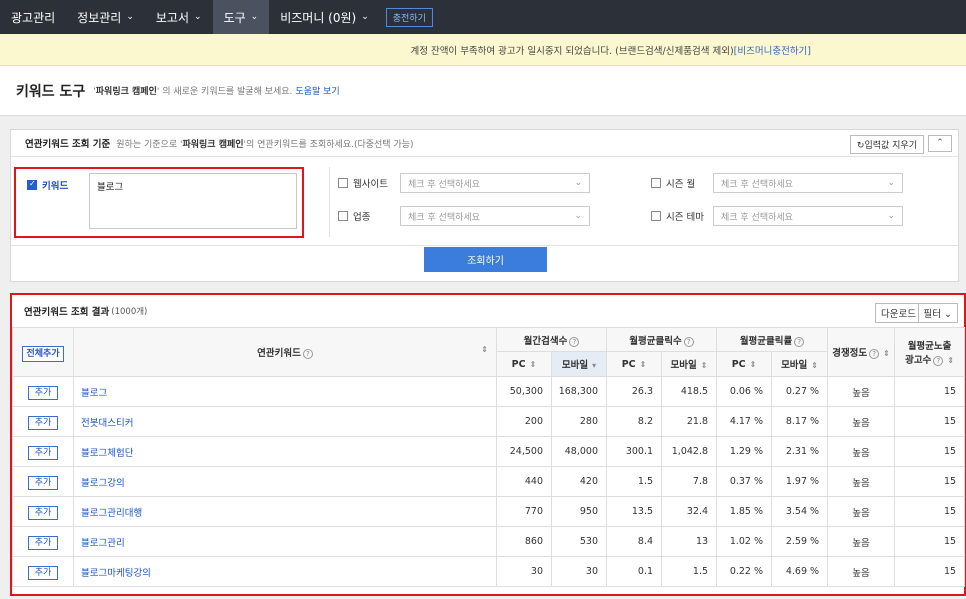 The width and height of the screenshot is (966, 599). What do you see at coordinates (317, 90) in the screenshot?
I see `help-link: 도움말 보기` at bounding box center [317, 90].